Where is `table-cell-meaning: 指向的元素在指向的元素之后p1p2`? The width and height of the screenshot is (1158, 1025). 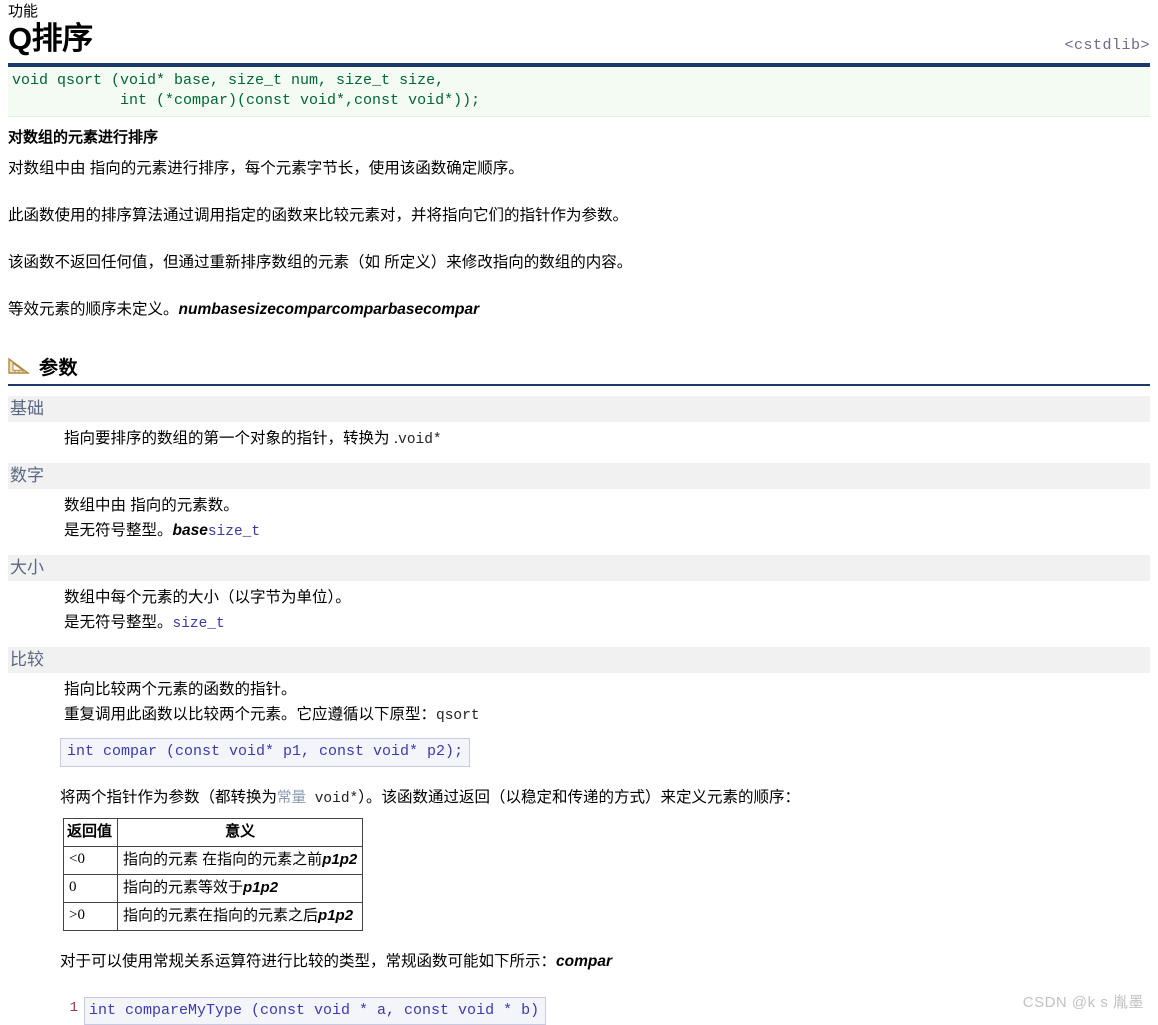 table-cell-meaning: 指向的元素在指向的元素之后p1p2 is located at coordinates (240, 916).